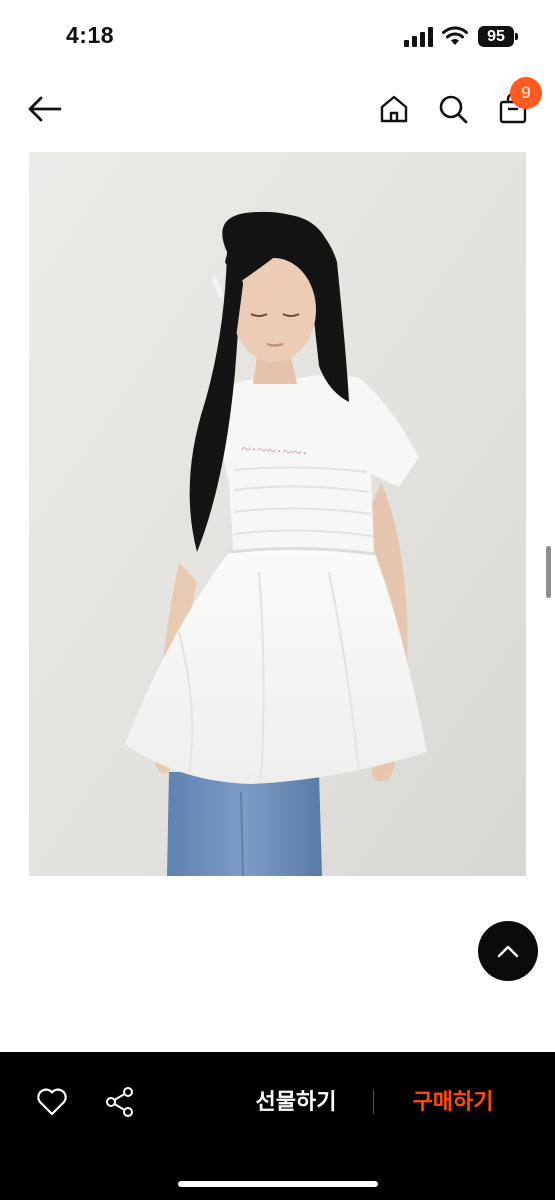 This screenshot has height=1200, width=555. I want to click on scrollbar, so click(548, 572).